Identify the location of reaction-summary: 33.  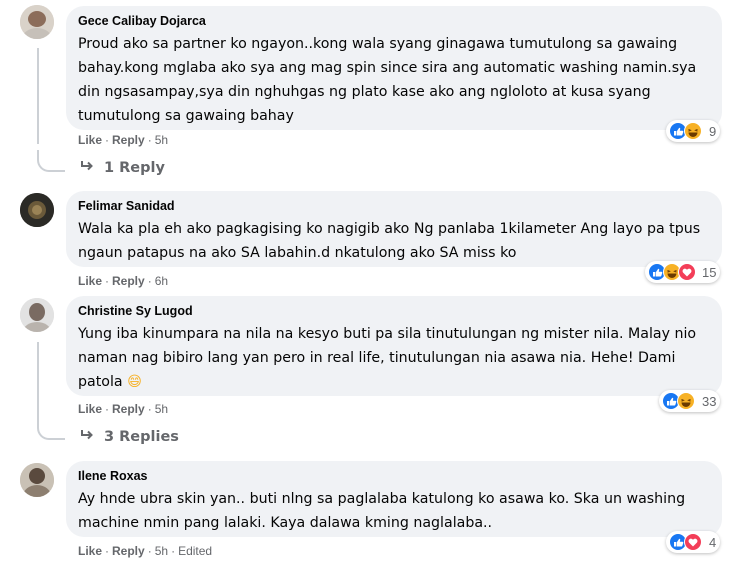
(690, 401).